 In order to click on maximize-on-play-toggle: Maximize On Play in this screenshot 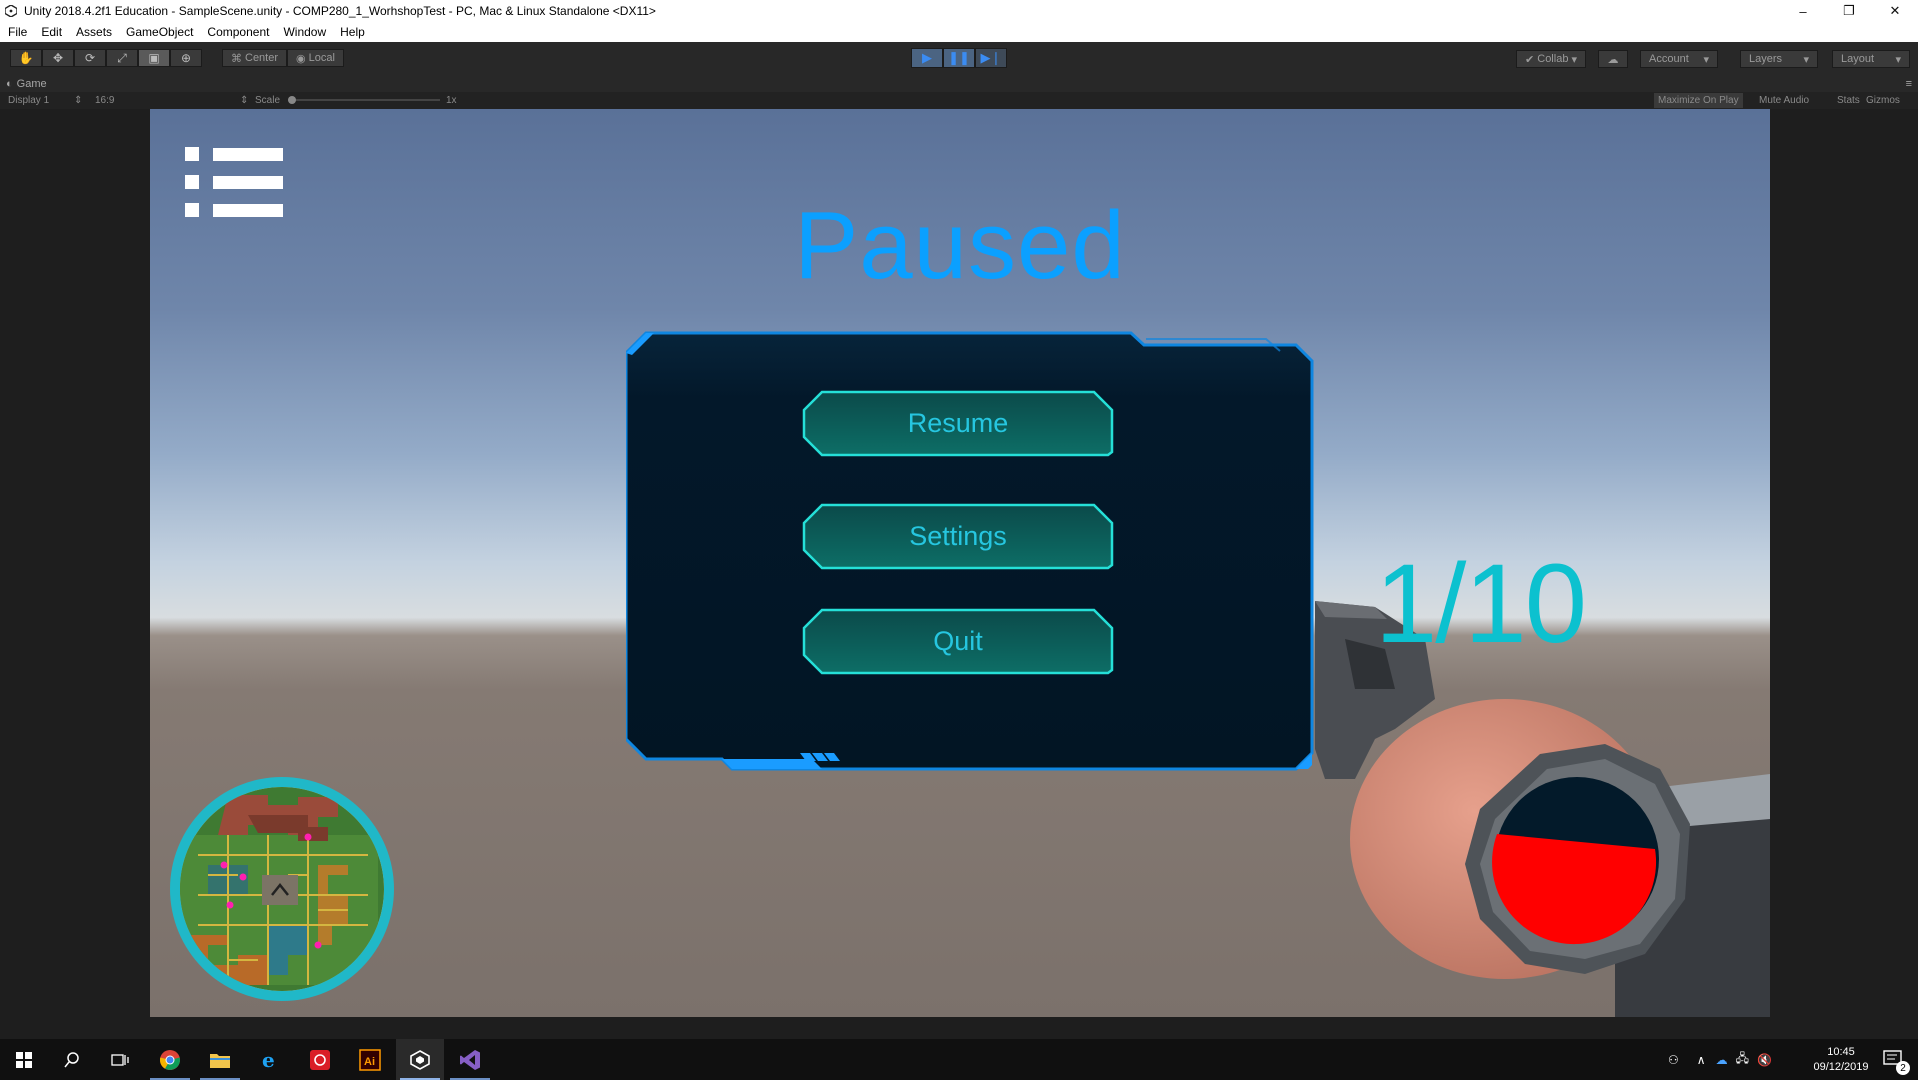, I will do `click(1698, 100)`.